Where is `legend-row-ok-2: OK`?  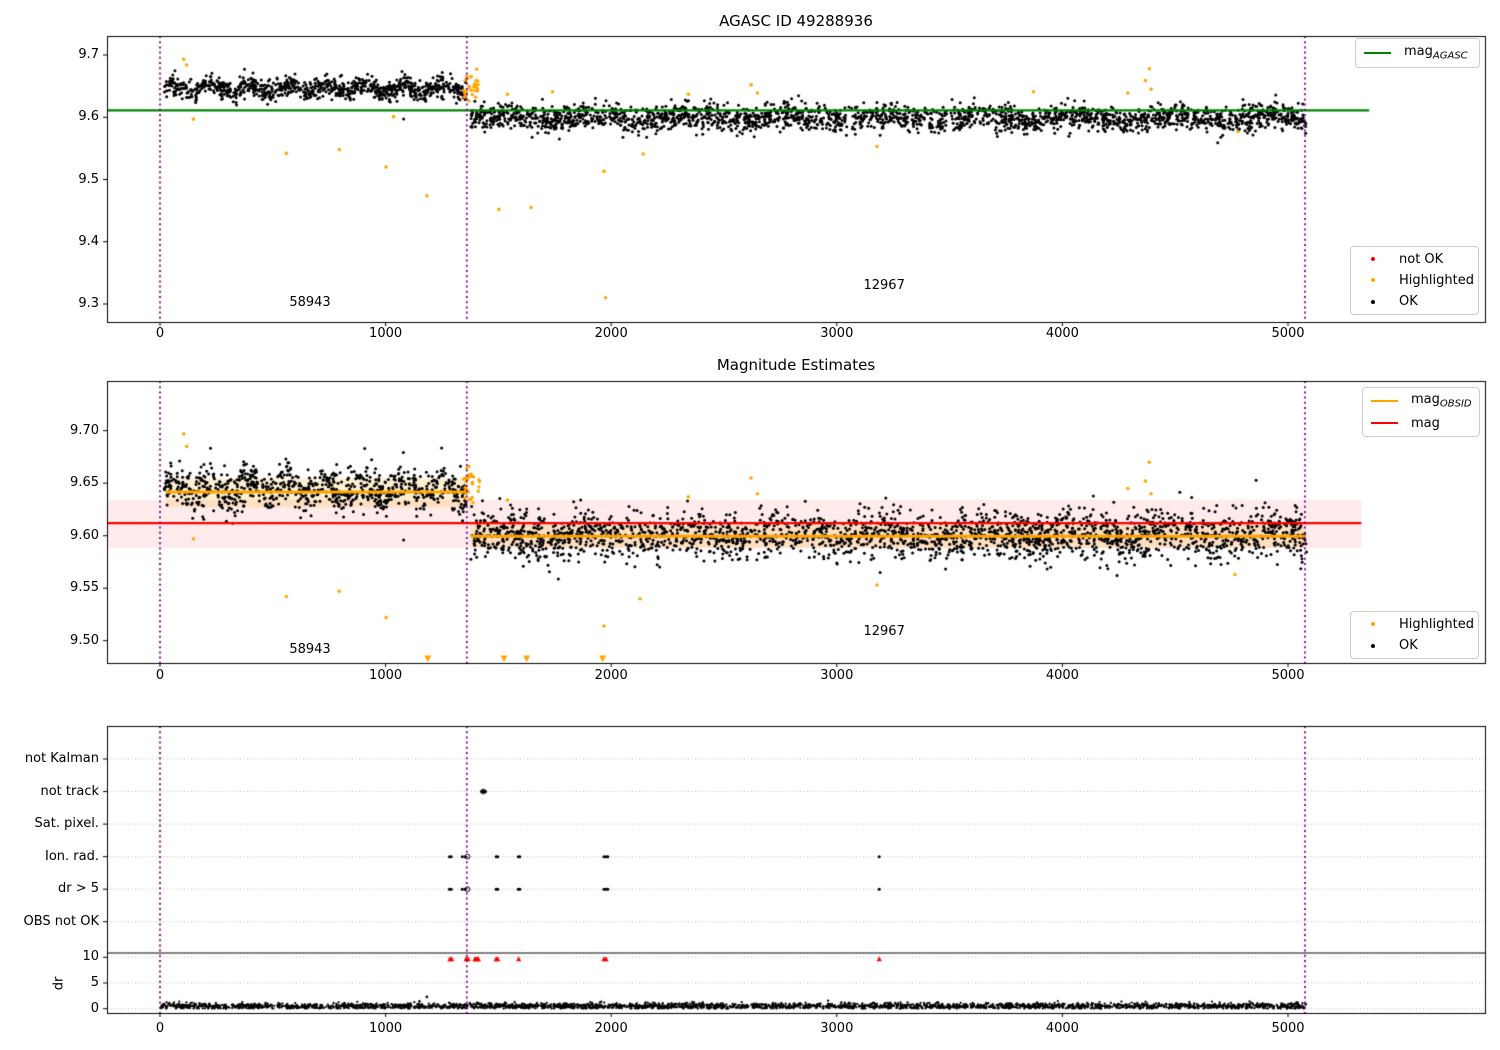
legend-row-ok-2: OK is located at coordinates (1414, 646).